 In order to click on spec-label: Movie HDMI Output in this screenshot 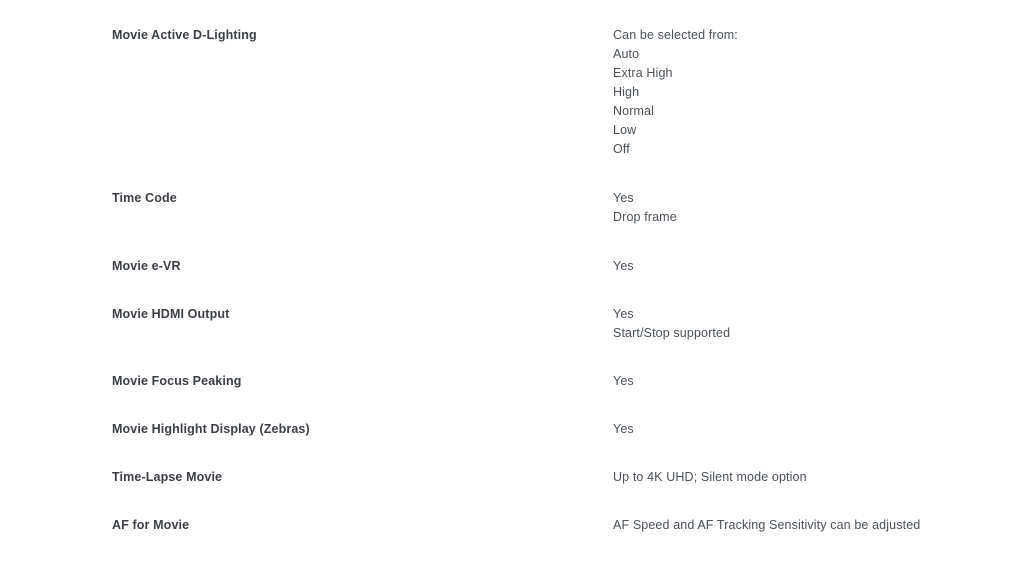, I will do `click(171, 314)`.